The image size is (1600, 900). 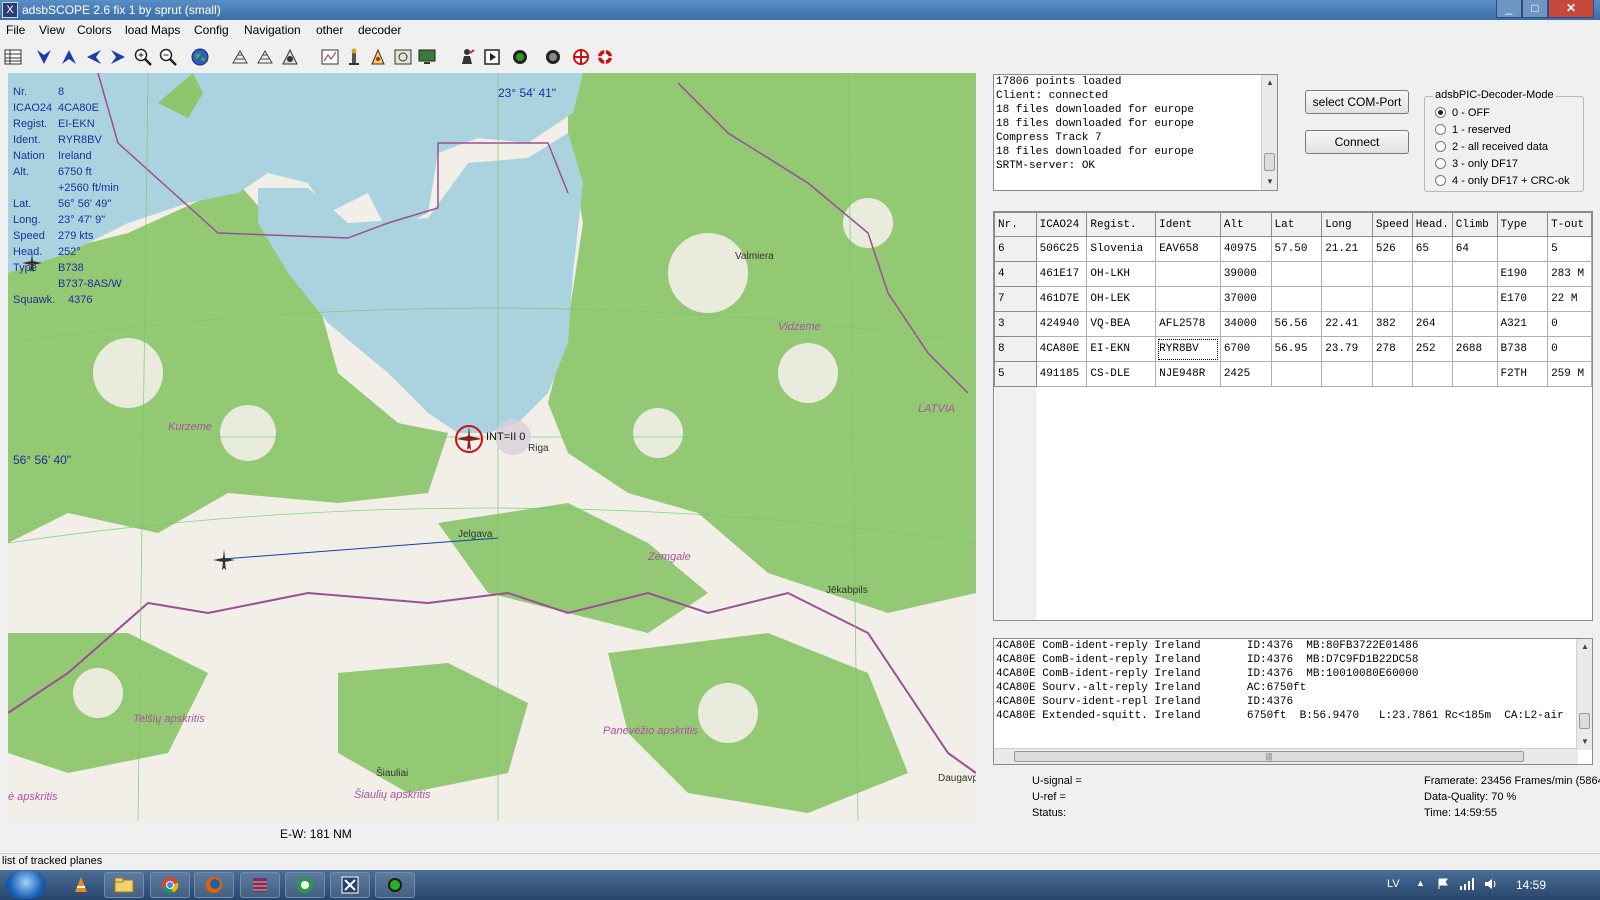 I want to click on table-cell: B738, so click(x=1522, y=349).